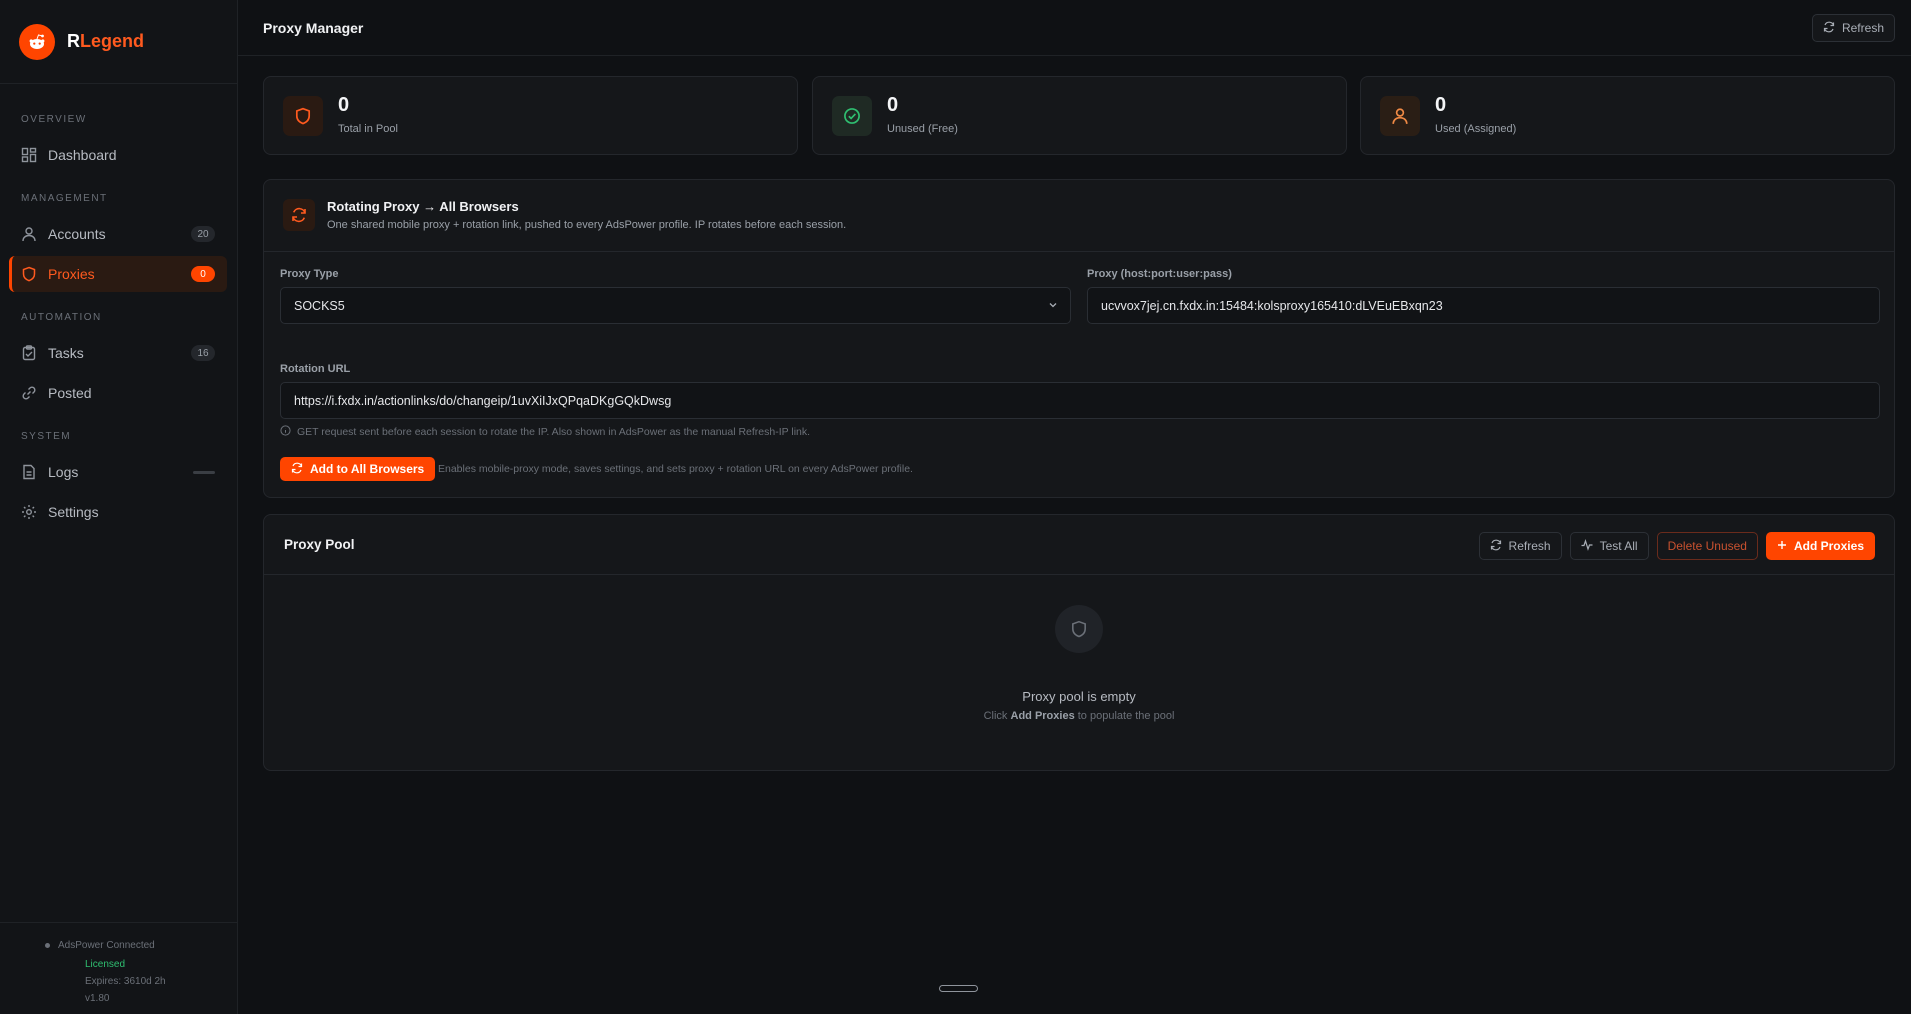 The height and width of the screenshot is (1014, 1911). Describe the element at coordinates (1587, 546) in the screenshot. I see `activity-icon` at that location.